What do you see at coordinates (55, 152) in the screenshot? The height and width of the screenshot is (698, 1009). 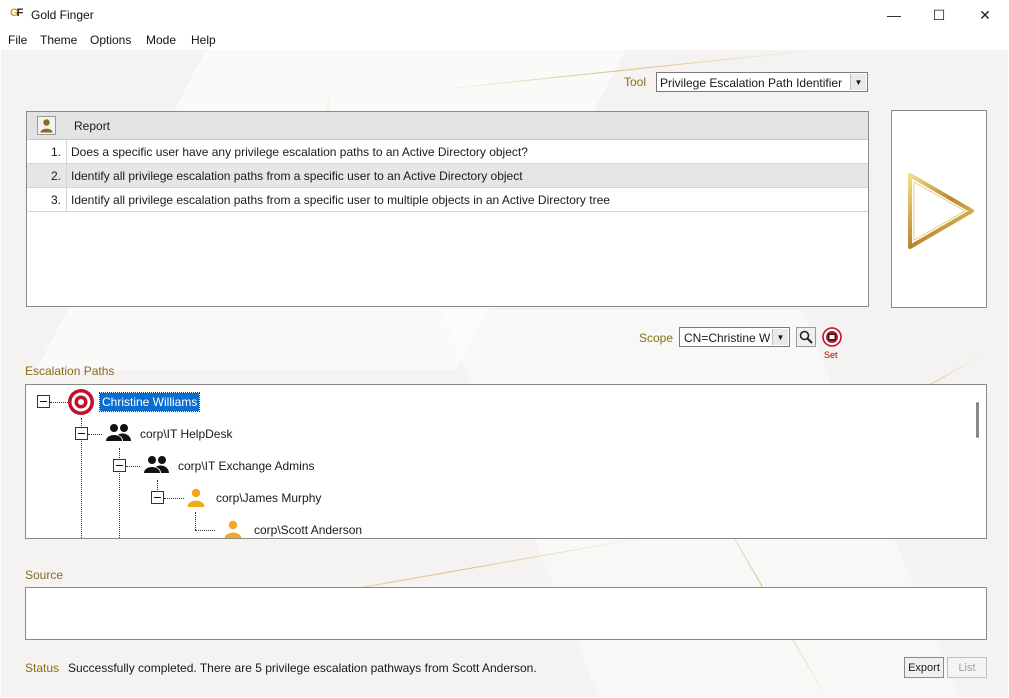 I see `report-row-number: 1.` at bounding box center [55, 152].